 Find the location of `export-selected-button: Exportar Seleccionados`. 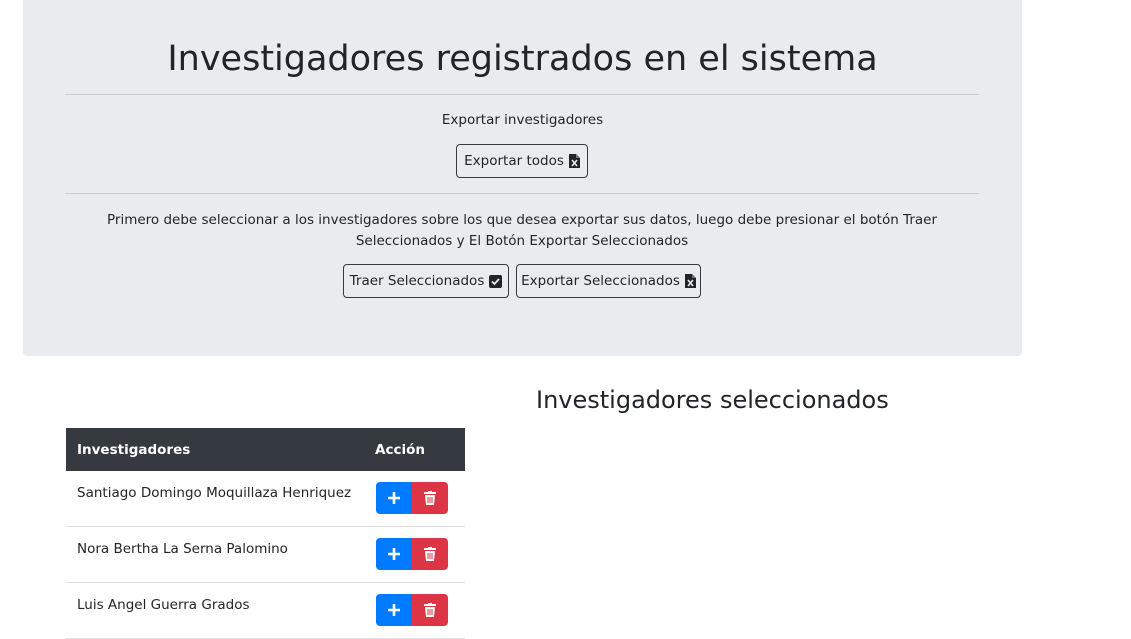

export-selected-button: Exportar Seleccionados is located at coordinates (608, 281).